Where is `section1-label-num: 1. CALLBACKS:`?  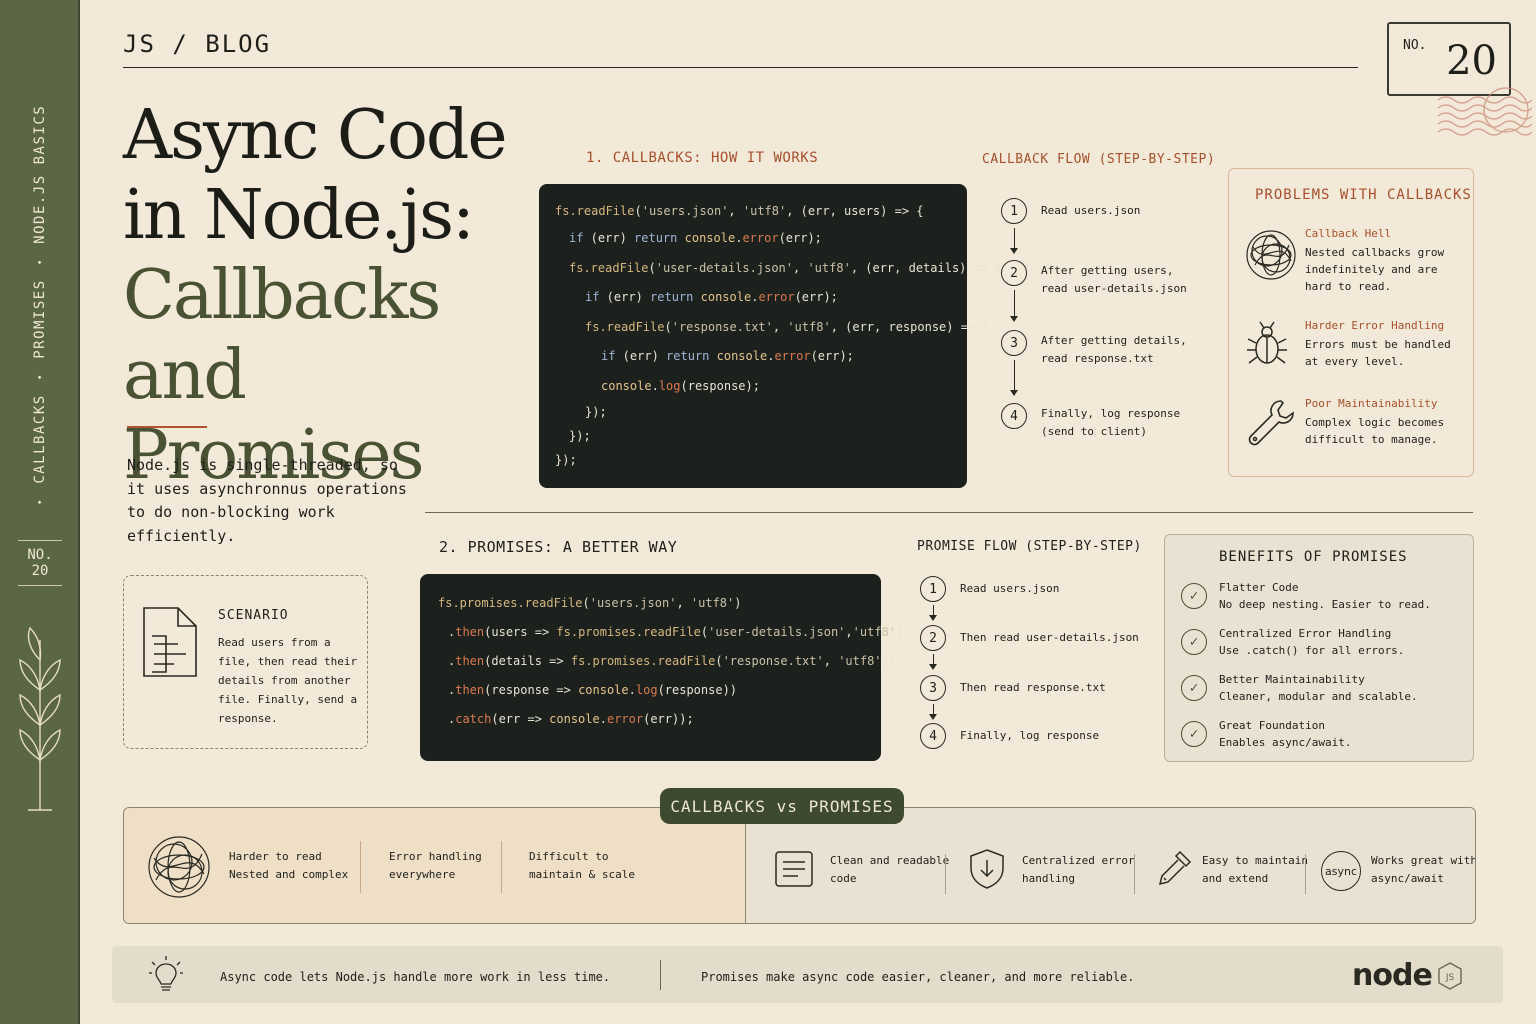 section1-label-num: 1. CALLBACKS: is located at coordinates (644, 158).